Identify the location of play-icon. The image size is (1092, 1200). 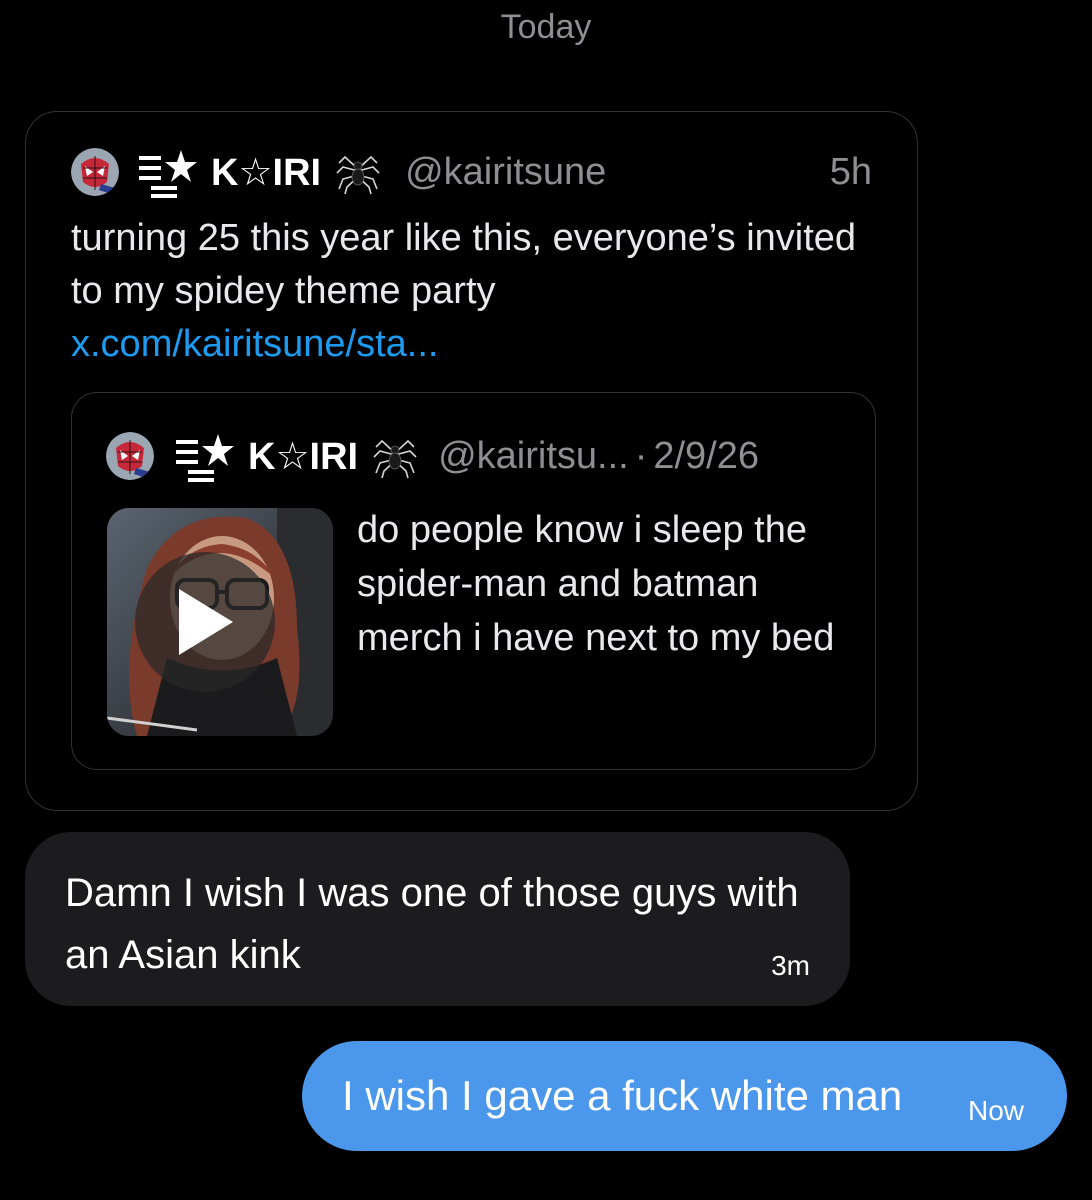
(206, 622).